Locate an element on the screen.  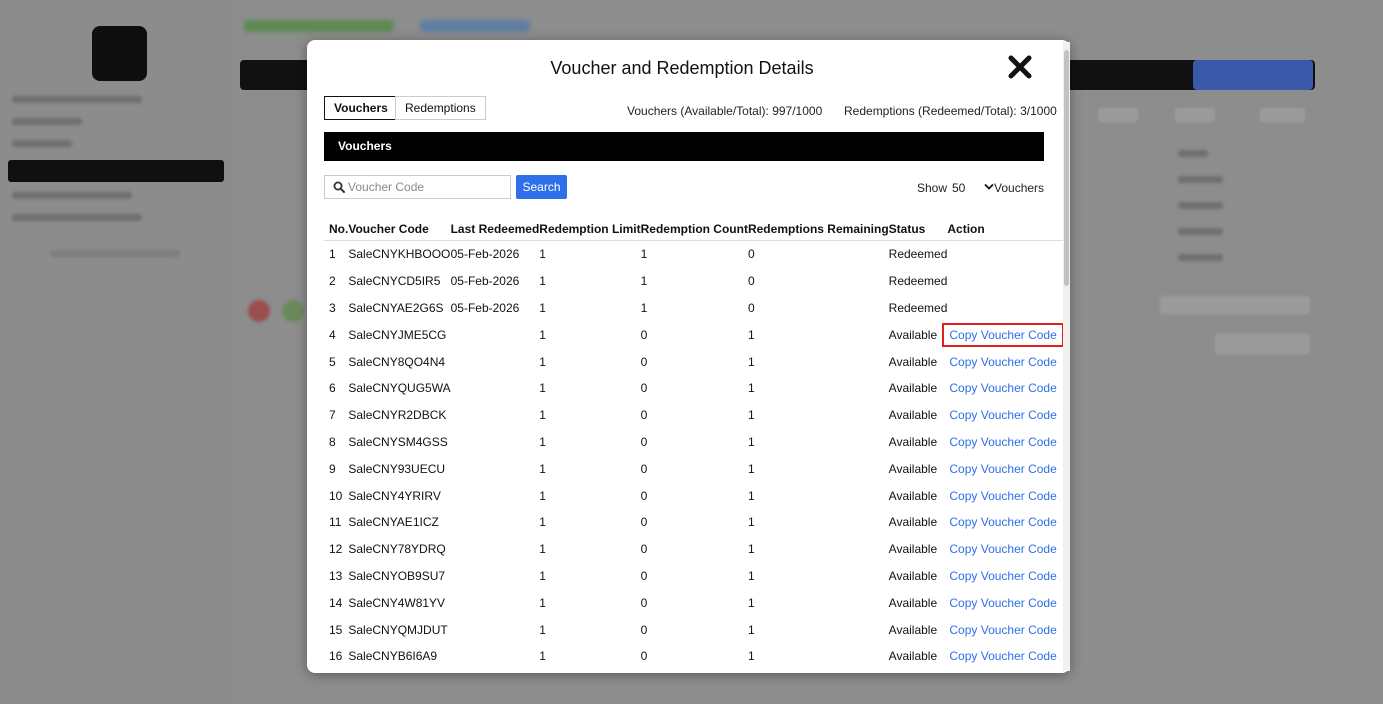
redemption-count: 1 is located at coordinates (644, 281).